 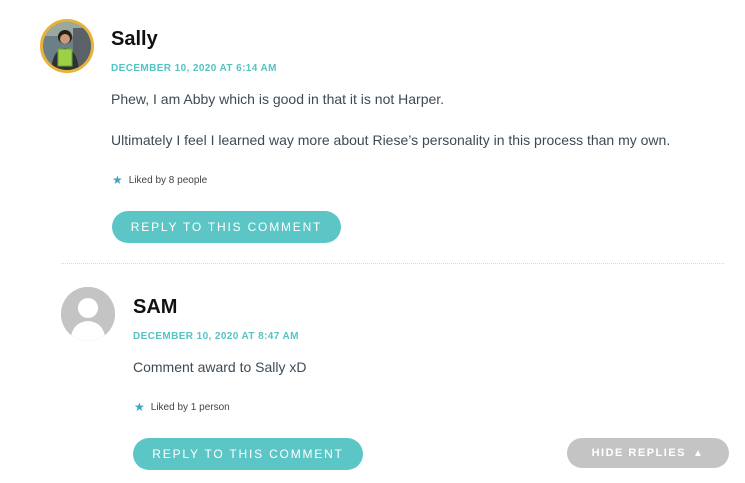 I want to click on comment-author: SAM, so click(x=155, y=307).